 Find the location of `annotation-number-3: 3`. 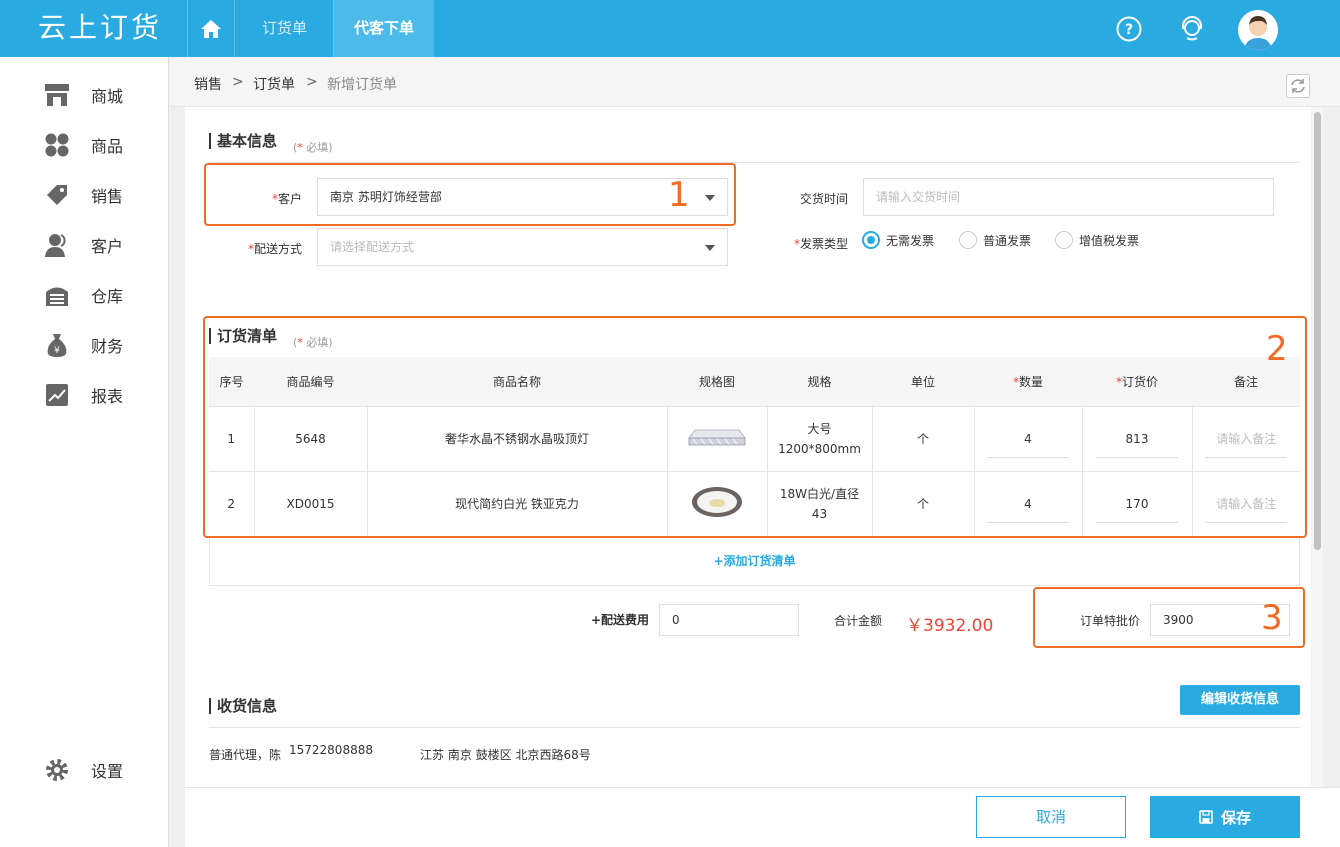

annotation-number-3: 3 is located at coordinates (1272, 618).